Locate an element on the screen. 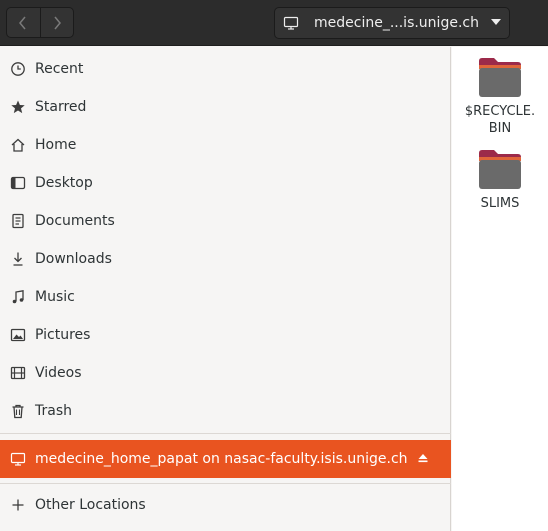  navigation-buttons is located at coordinates (40, 22).